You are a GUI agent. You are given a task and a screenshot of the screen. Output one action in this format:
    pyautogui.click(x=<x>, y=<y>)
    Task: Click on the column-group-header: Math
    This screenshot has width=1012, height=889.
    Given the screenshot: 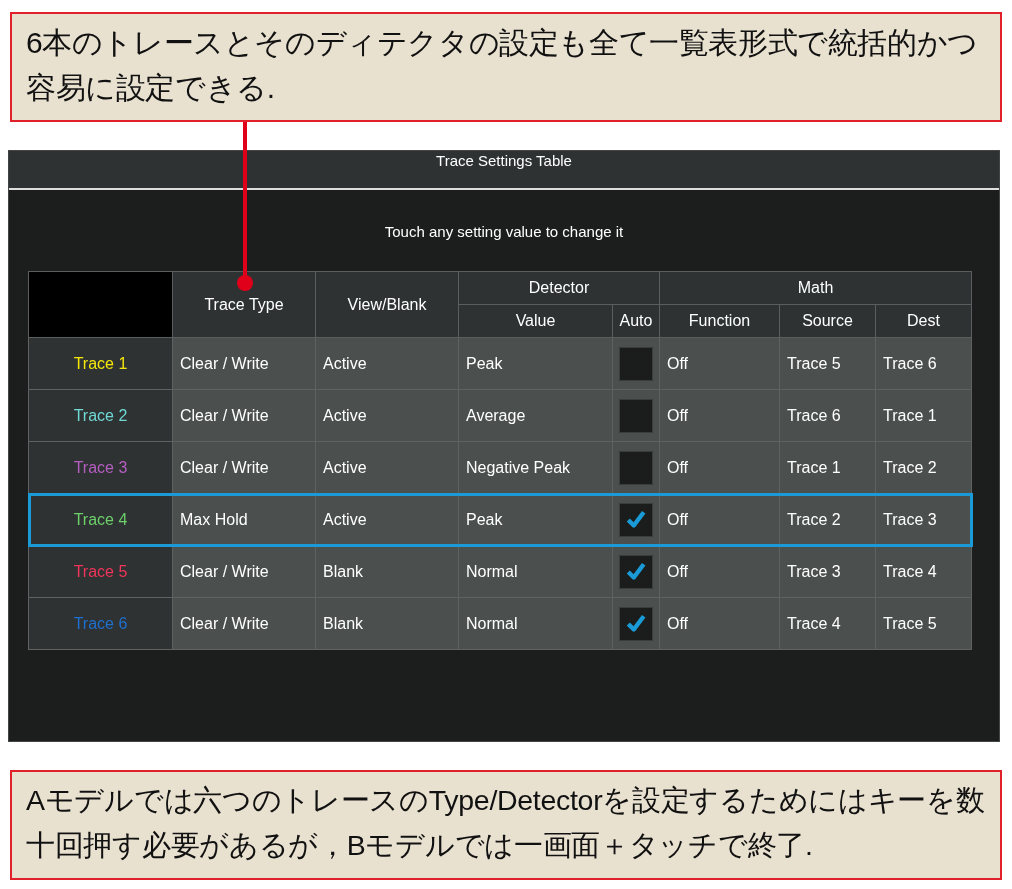 What is the action you would take?
    pyautogui.click(x=815, y=288)
    